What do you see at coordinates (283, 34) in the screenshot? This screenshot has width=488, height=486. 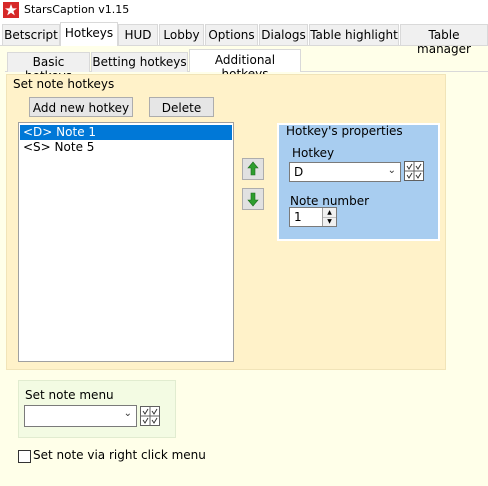 I see `tab-dialogs: Dialogs` at bounding box center [283, 34].